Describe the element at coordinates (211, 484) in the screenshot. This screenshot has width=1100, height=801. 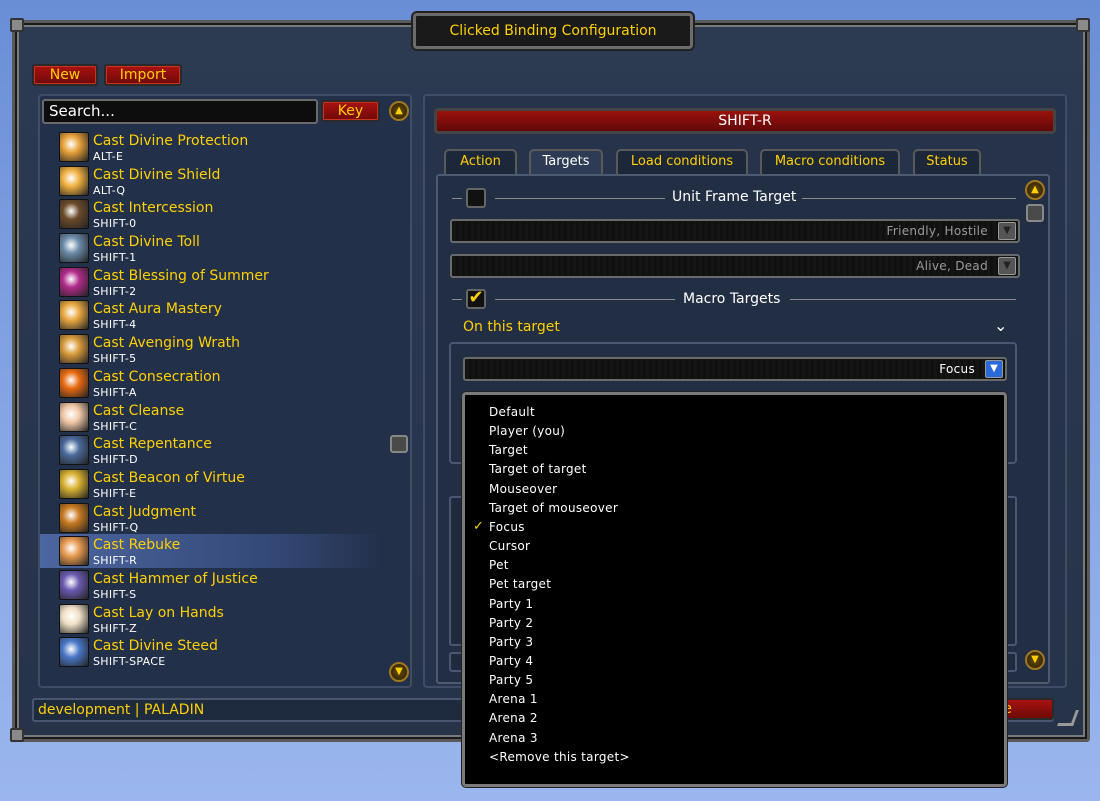
I see `binding-list-item: Cast Beacon of Virtue SHIFT-E` at that location.